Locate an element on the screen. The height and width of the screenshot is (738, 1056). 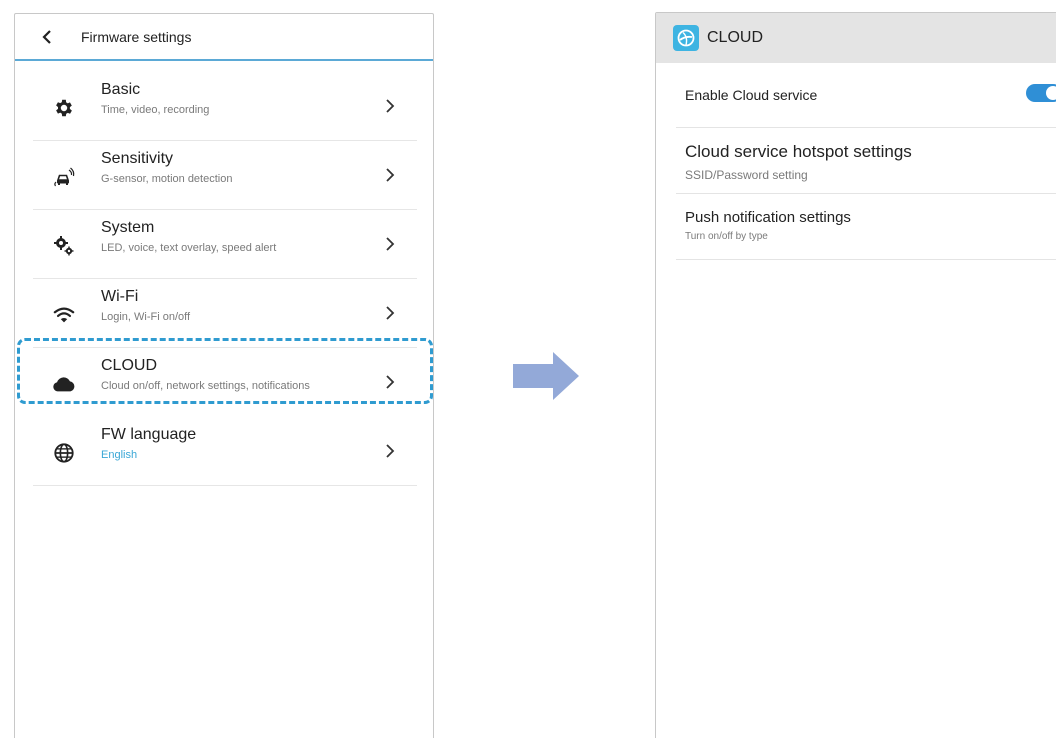
gears-icon is located at coordinates (64, 246).